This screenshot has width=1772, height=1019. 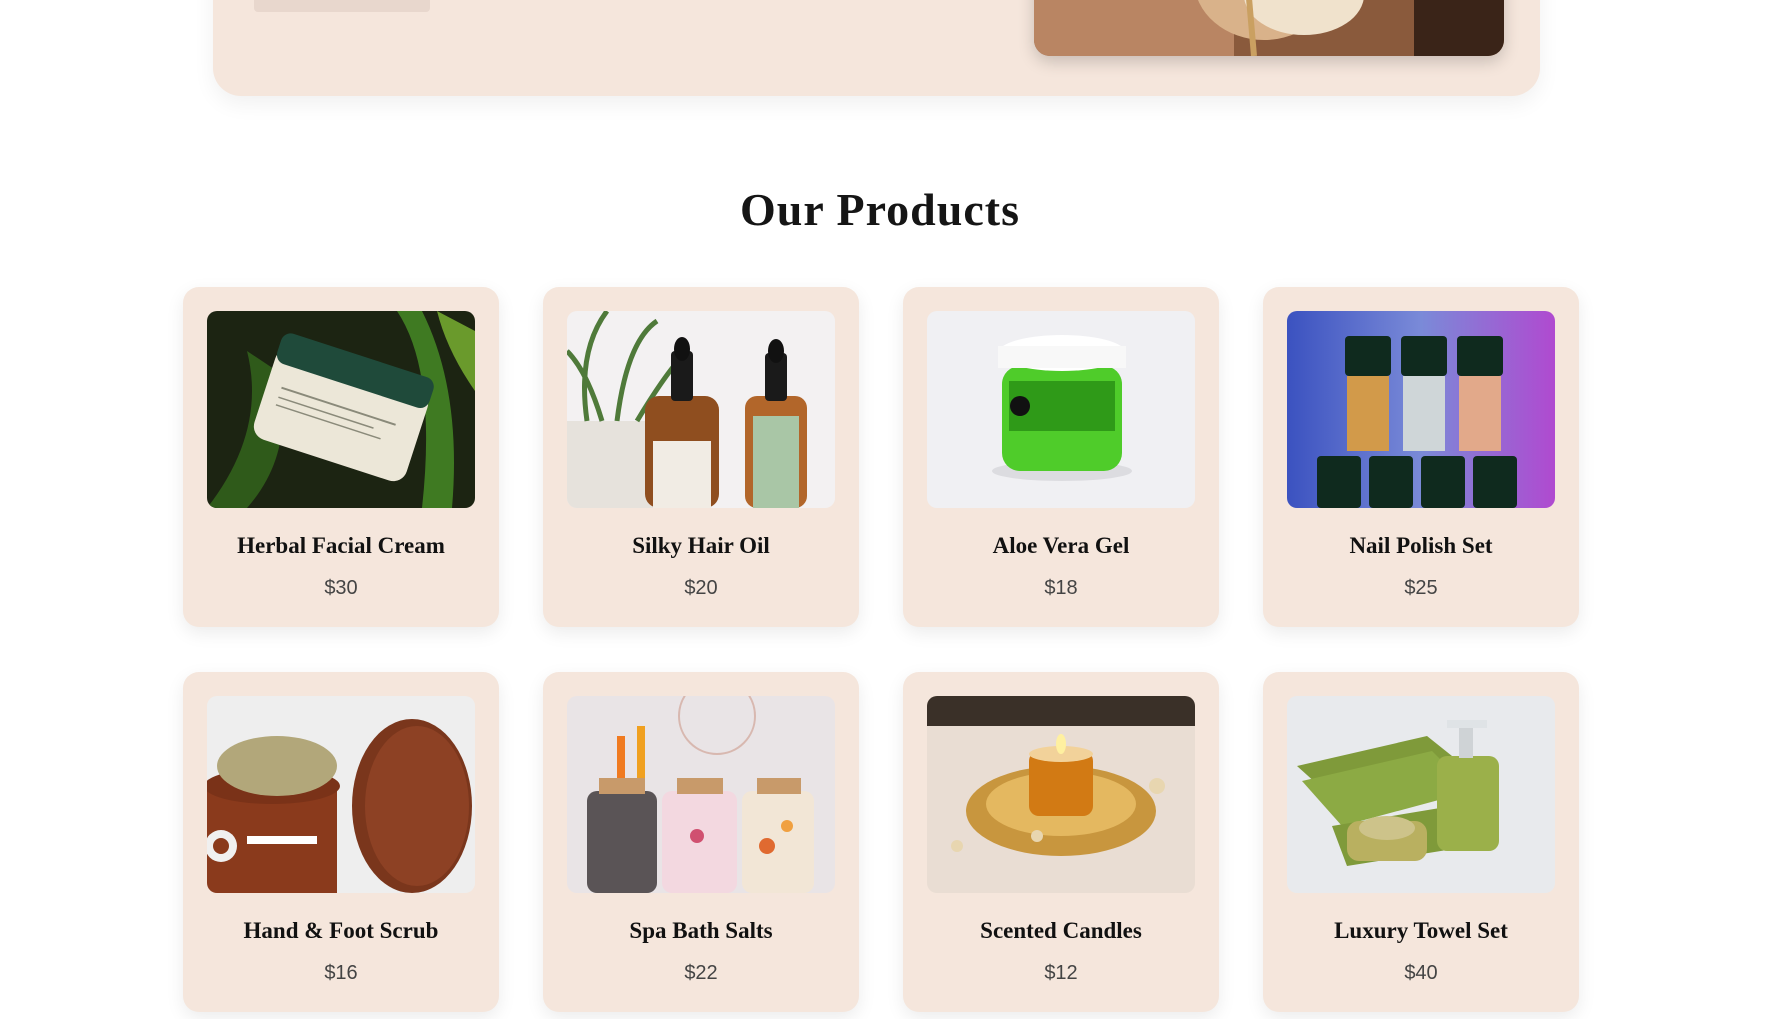 I want to click on product-card: Nail Polish Set $25, so click(x=1421, y=457).